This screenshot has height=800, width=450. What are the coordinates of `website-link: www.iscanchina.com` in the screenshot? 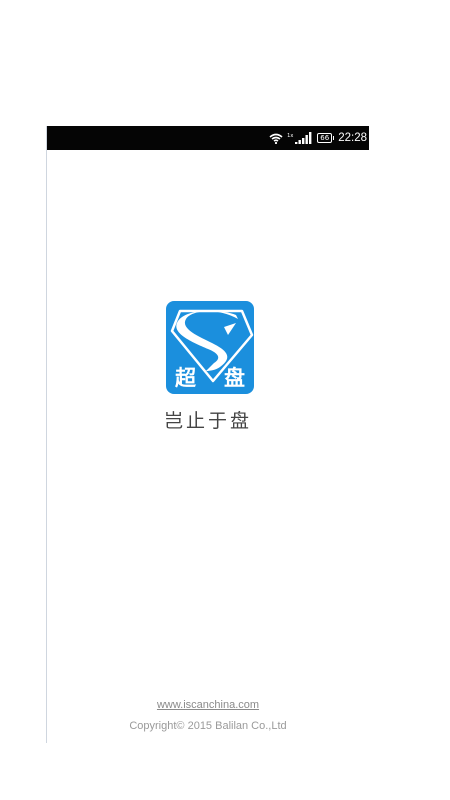 It's located at (208, 705).